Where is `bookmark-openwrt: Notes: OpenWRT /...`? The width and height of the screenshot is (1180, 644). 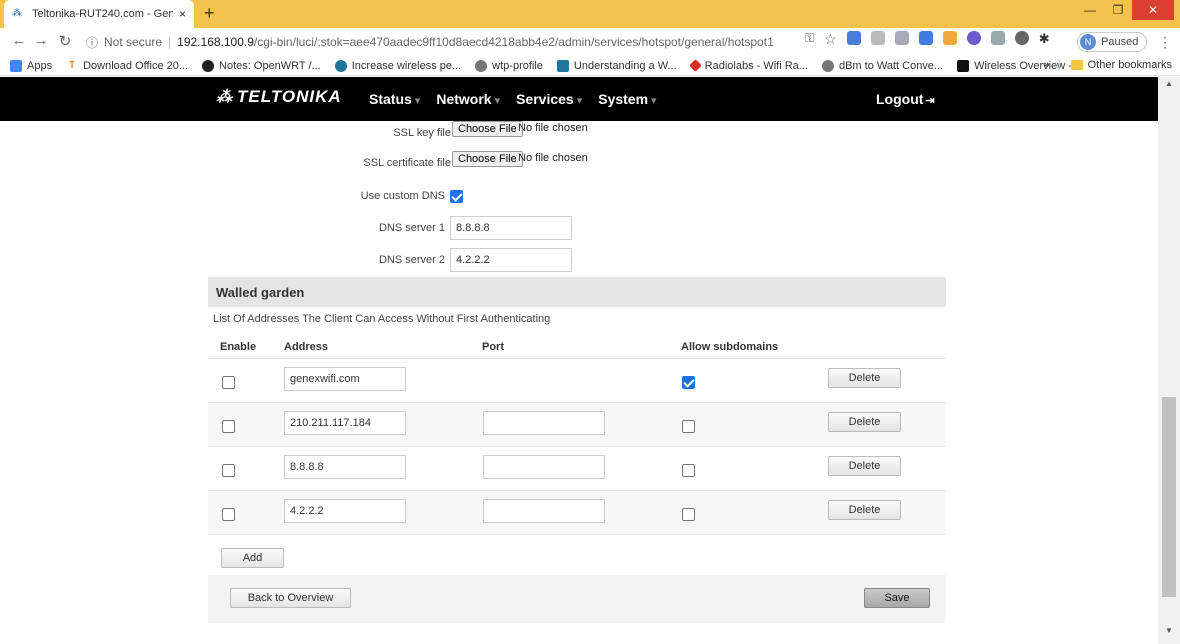 bookmark-openwrt: Notes: OpenWRT /... is located at coordinates (261, 65).